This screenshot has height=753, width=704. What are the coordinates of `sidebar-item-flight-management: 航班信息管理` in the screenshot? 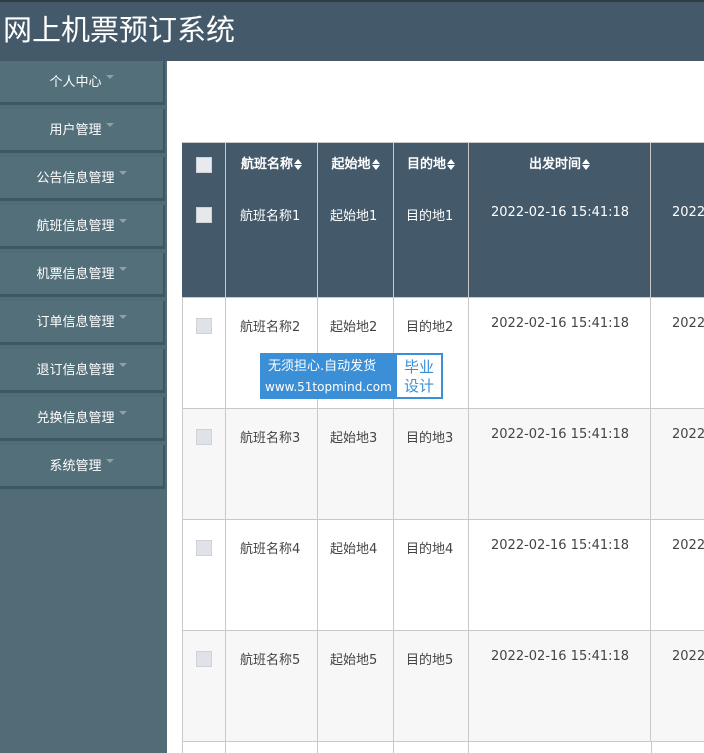 It's located at (82, 227).